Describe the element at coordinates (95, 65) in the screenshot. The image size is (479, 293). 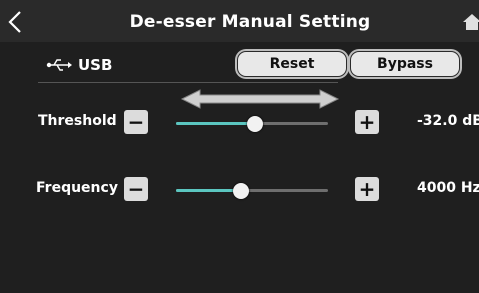
I see `source-label: USB` at that location.